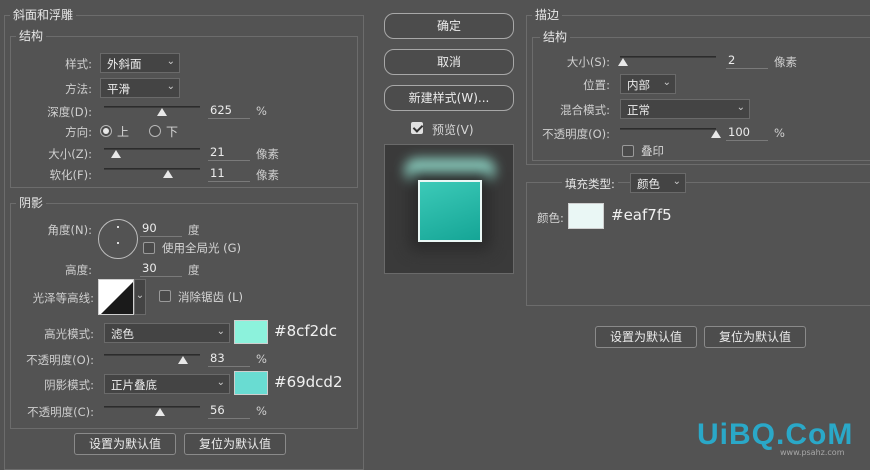 The width and height of the screenshot is (870, 470). I want to click on bevel-make-default-button: 设置为默认值, so click(125, 444).